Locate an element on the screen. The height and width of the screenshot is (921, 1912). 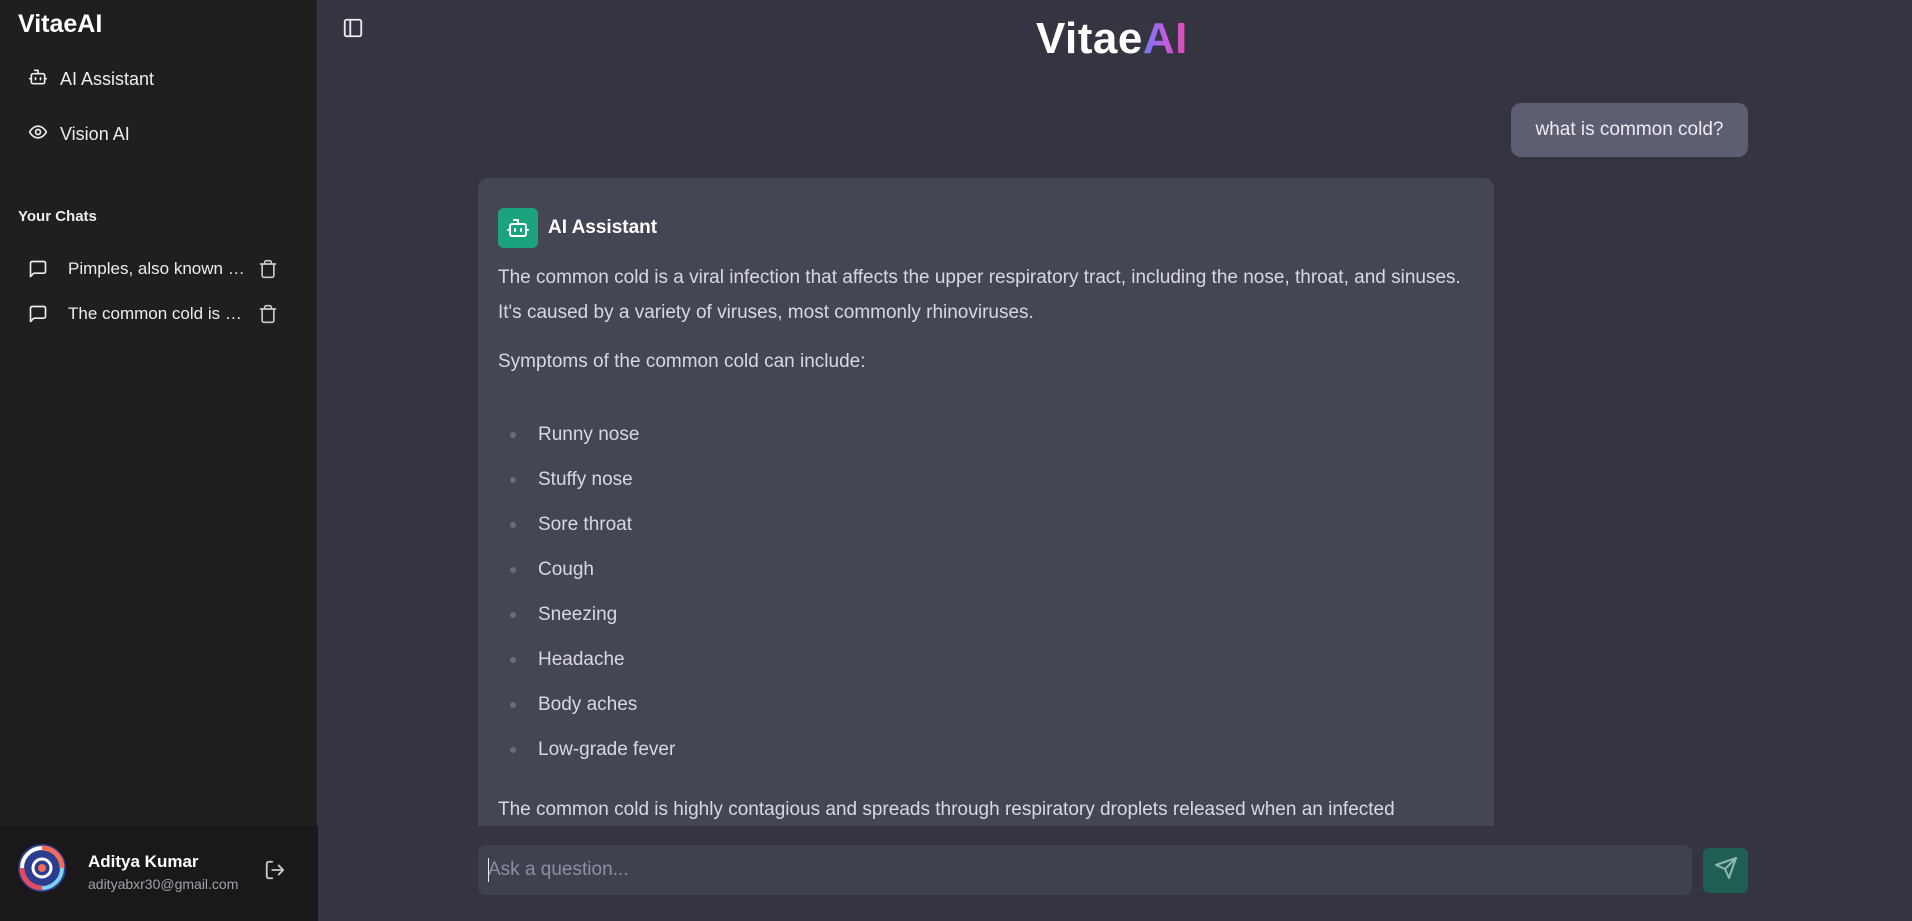
list-item: Low-grade fever is located at coordinates (586, 749).